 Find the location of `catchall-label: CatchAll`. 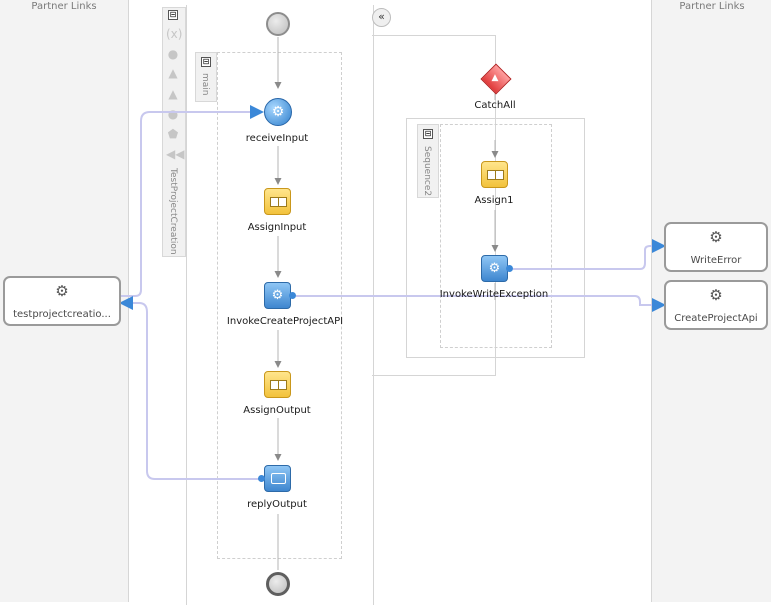

catchall-label: CatchAll is located at coordinates (495, 105).